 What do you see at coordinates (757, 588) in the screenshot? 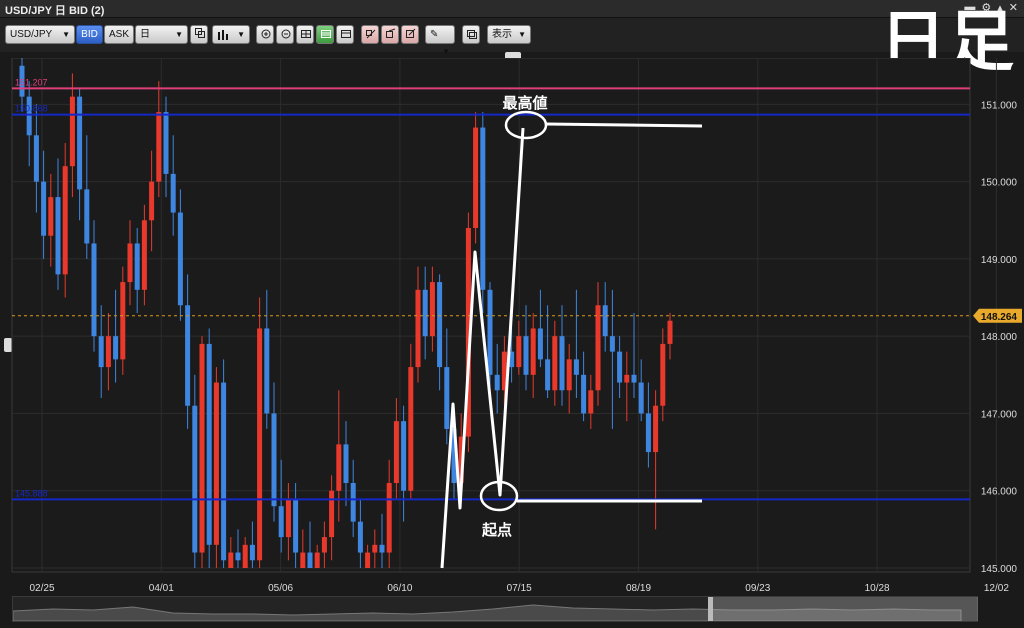
I see `x-tick-label: 09/23` at bounding box center [757, 588].